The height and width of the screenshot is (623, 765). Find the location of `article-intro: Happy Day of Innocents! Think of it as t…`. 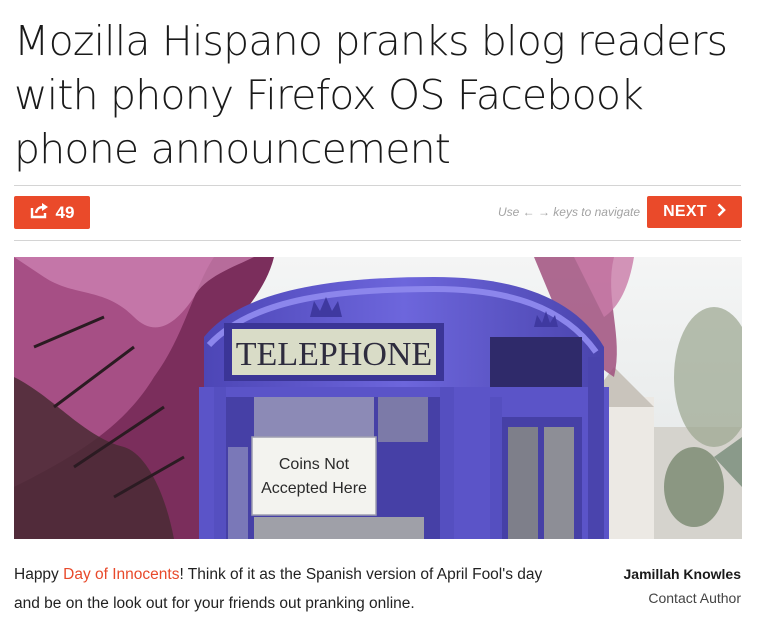

article-intro: Happy Day of Innocents! Think of it as t… is located at coordinates (284, 589).